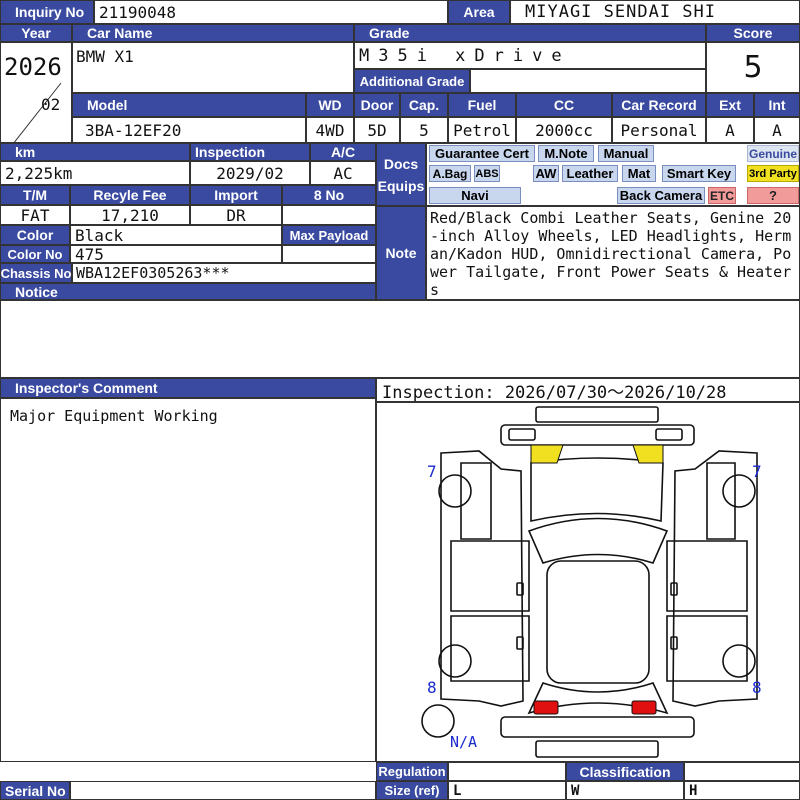 The height and width of the screenshot is (800, 800). Describe the element at coordinates (35, 195) in the screenshot. I see `tm-label: T/M` at that location.